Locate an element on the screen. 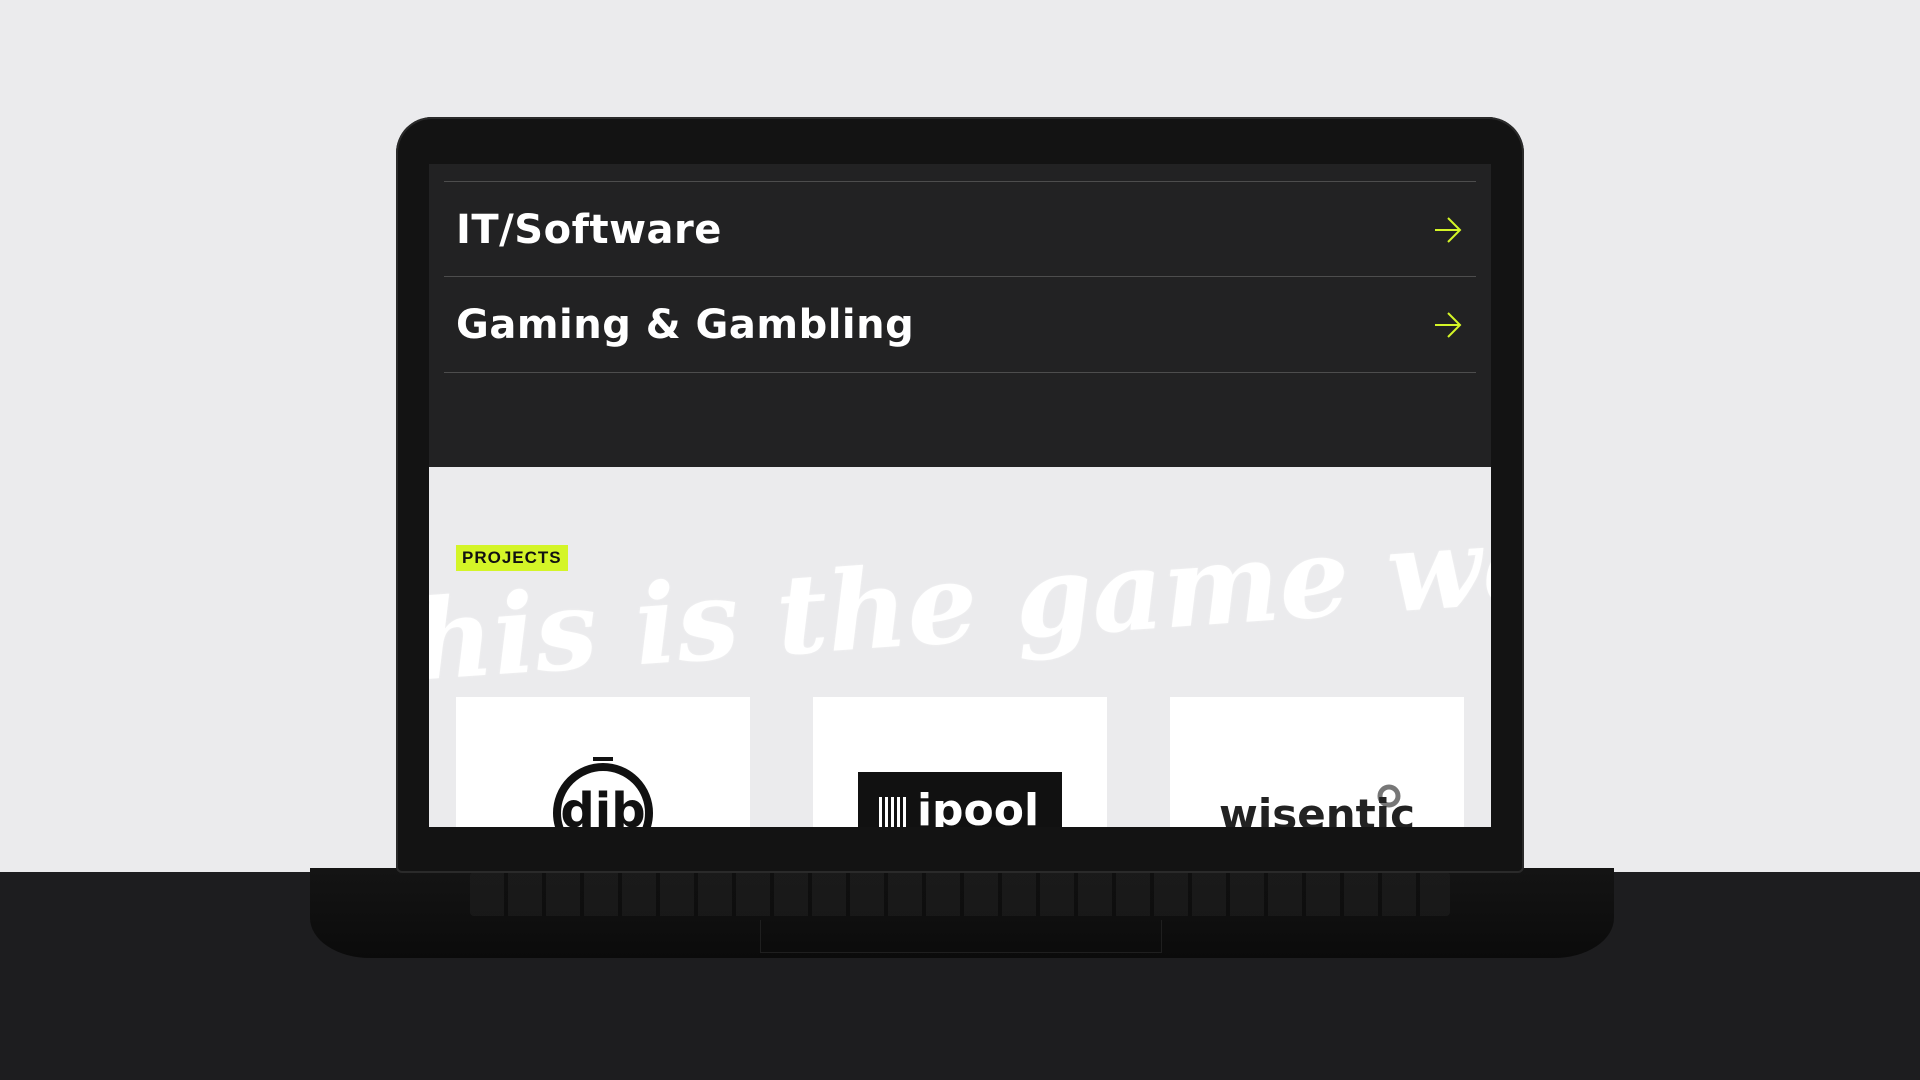 Image resolution: width=1920 pixels, height=1080 pixels. ipool-logo-icon: ipool is located at coordinates (960, 799).